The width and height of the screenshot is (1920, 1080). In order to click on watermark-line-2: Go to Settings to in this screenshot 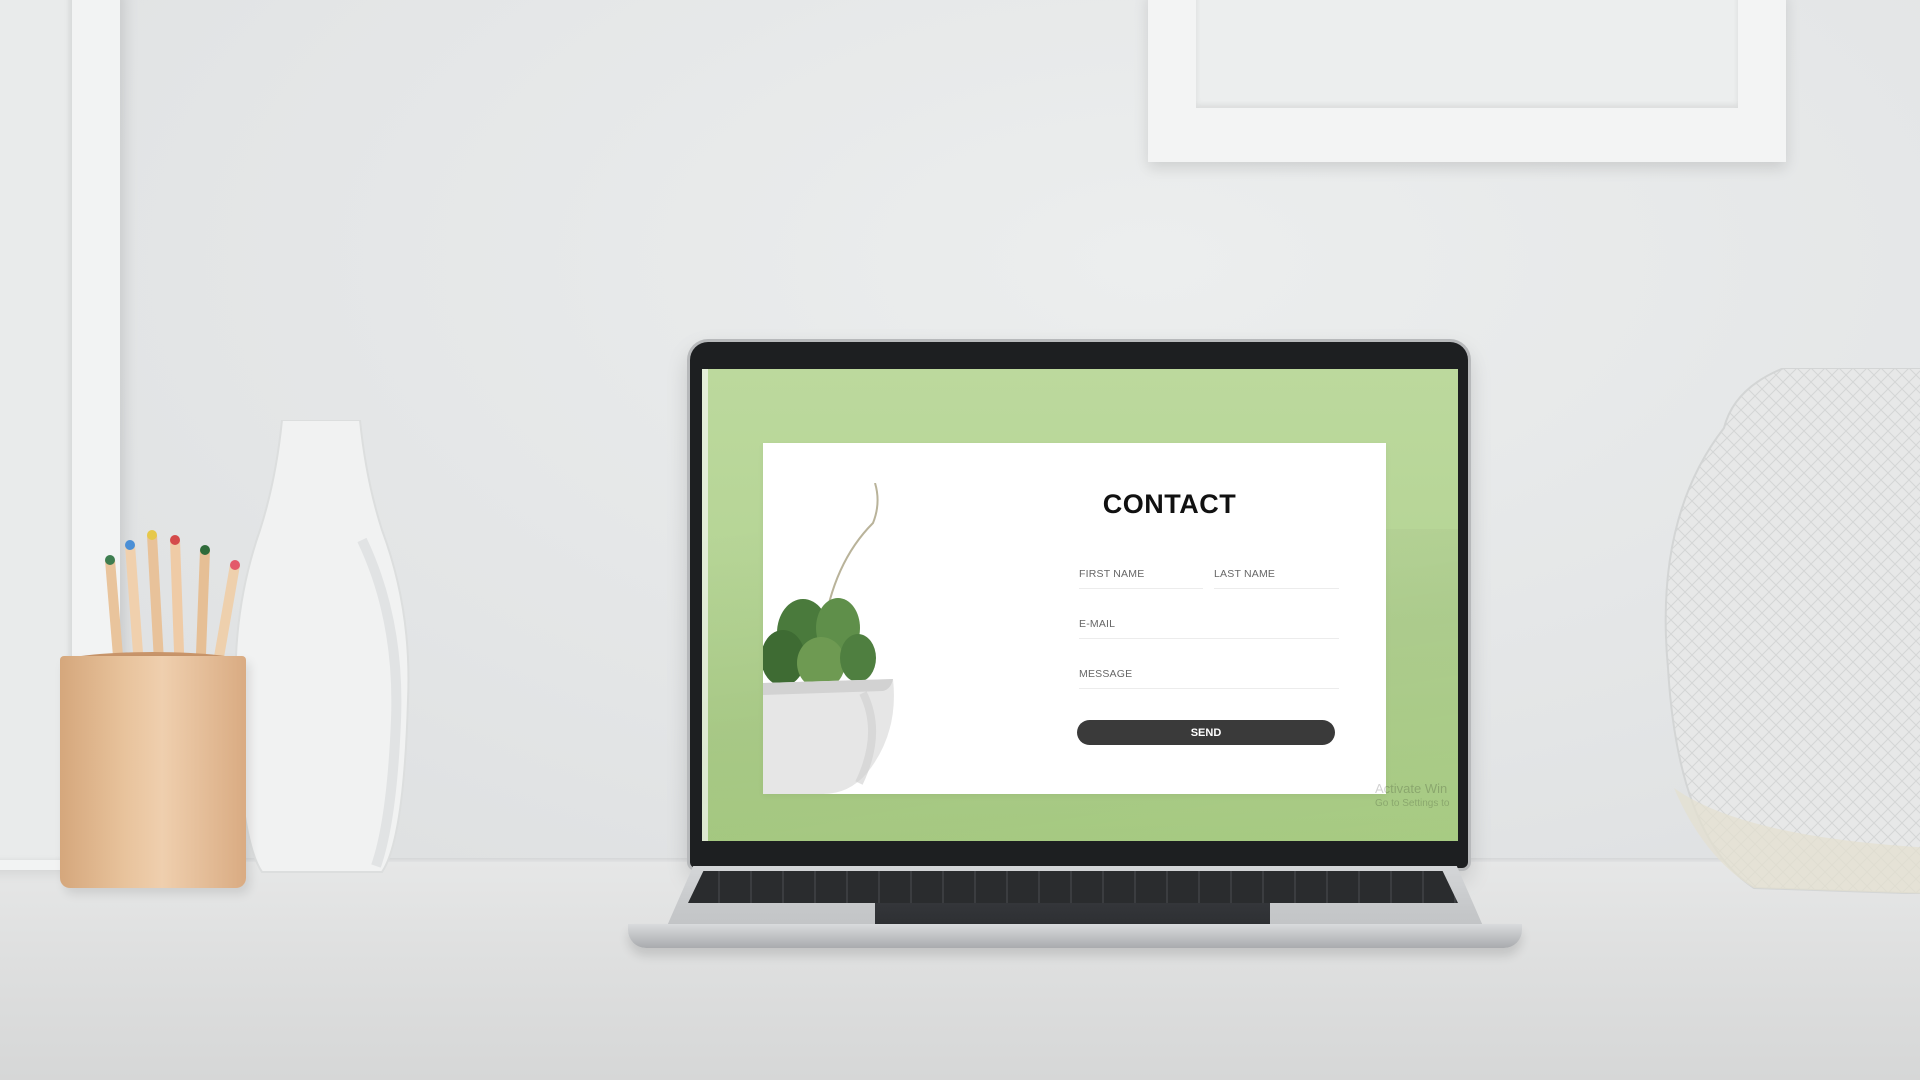, I will do `click(1412, 803)`.